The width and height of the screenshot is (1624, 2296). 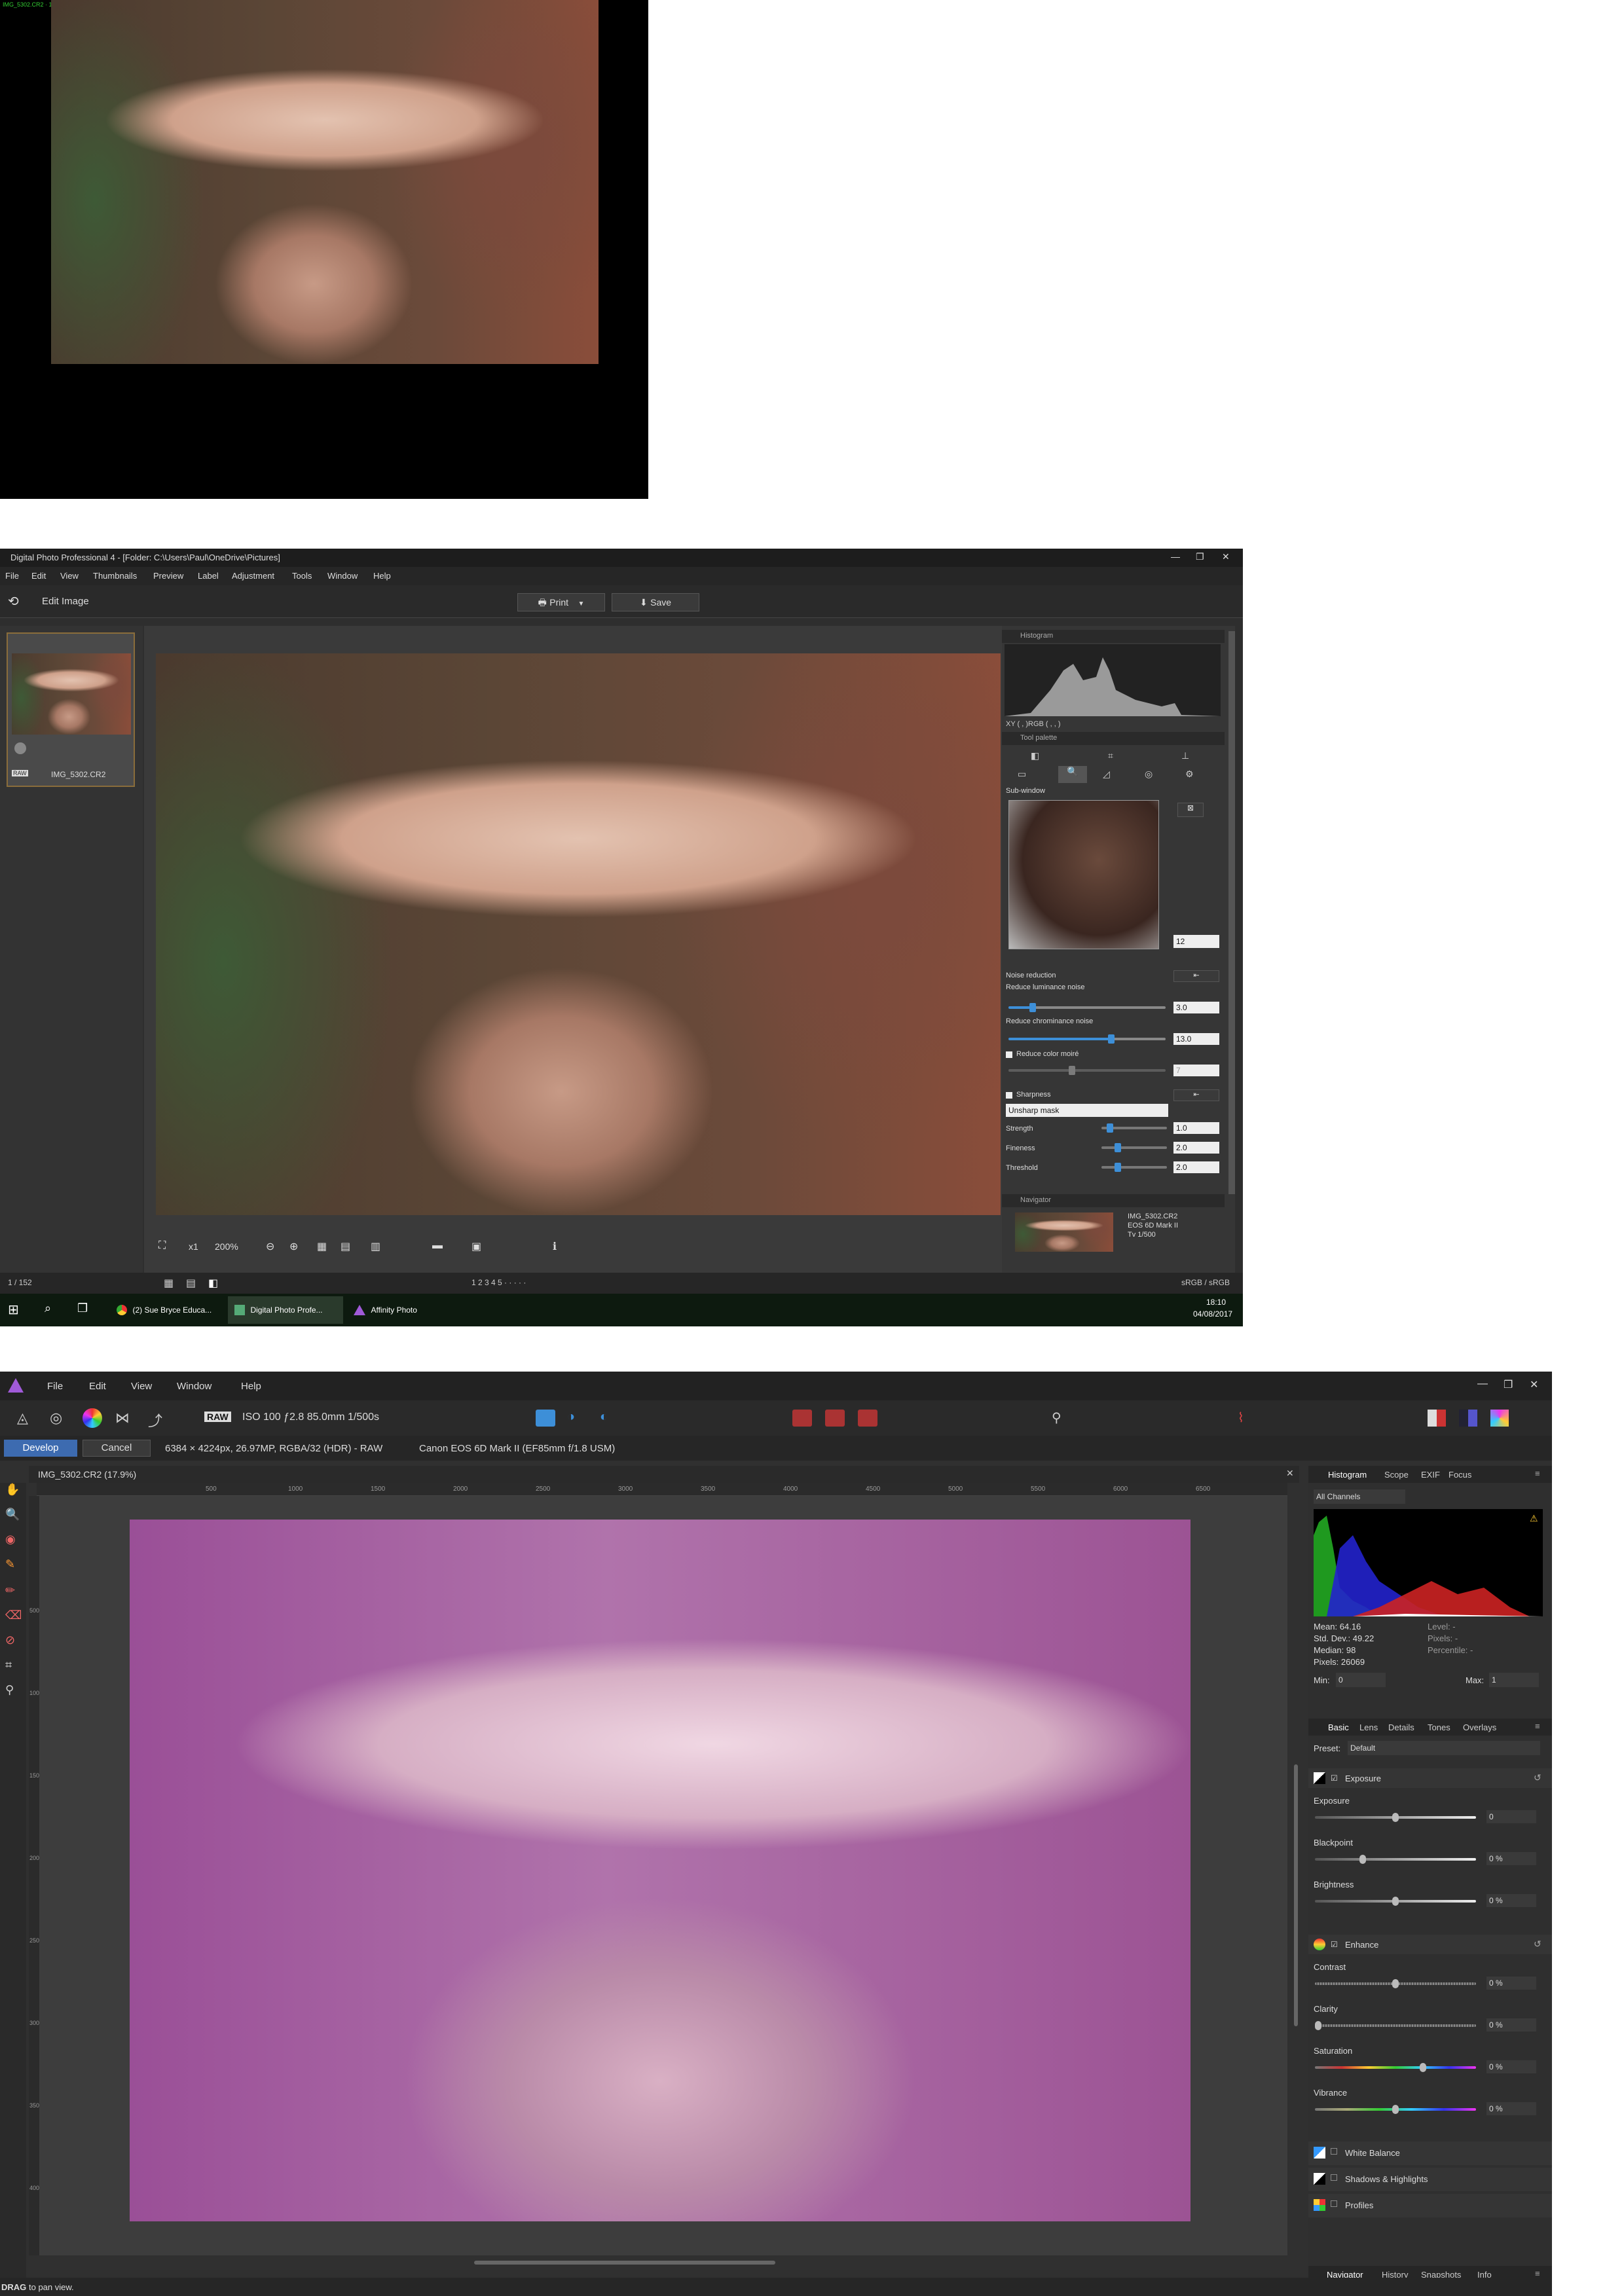 I want to click on liquify-persona-icon: ◎, so click(x=56, y=1418).